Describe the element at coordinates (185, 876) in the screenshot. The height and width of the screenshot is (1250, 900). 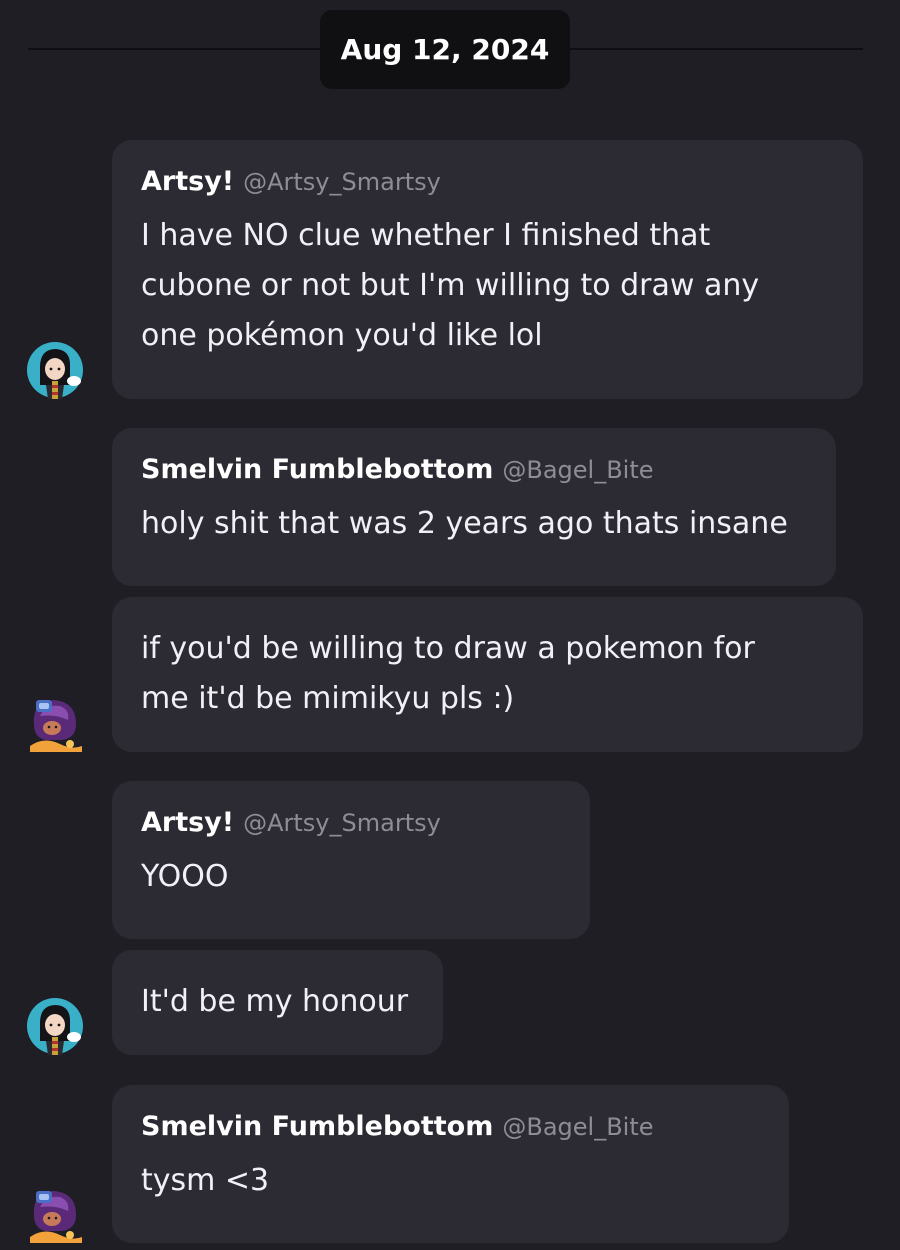
I see `message-line: YOOO` at that location.